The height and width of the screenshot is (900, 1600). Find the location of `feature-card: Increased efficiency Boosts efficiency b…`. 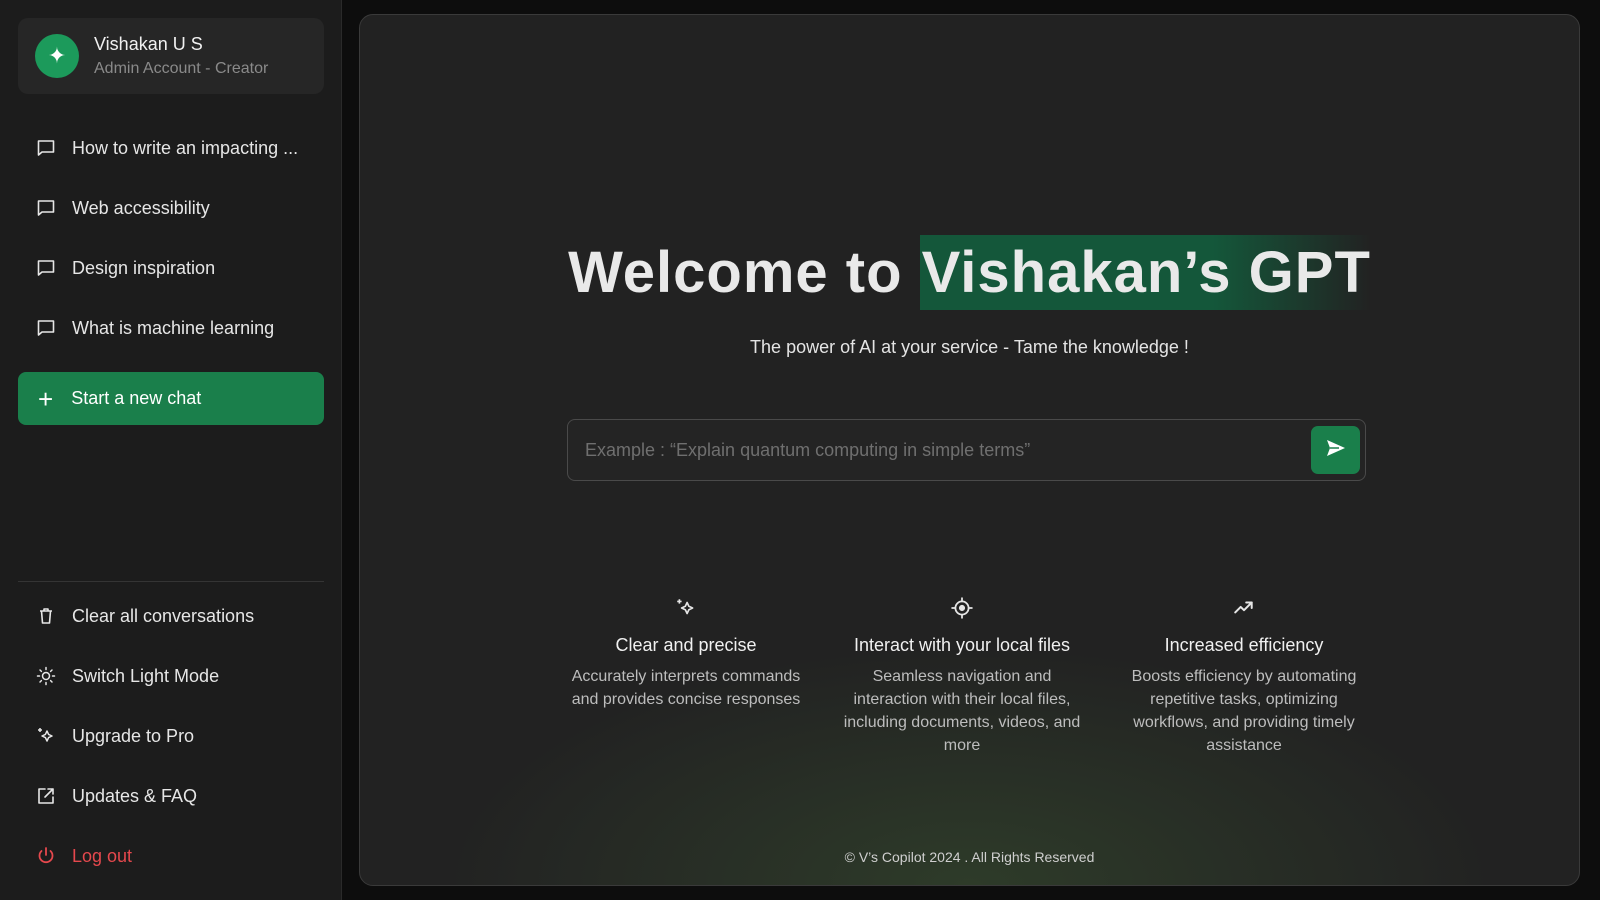

feature-card: Increased efficiency Boosts efficiency b… is located at coordinates (1244, 677).